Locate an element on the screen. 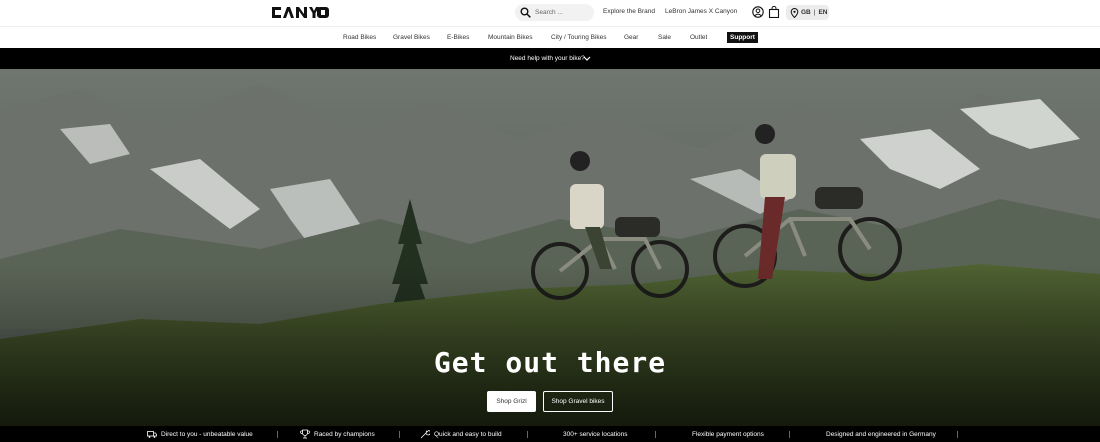  nav-item-gear: Gear is located at coordinates (631, 37).